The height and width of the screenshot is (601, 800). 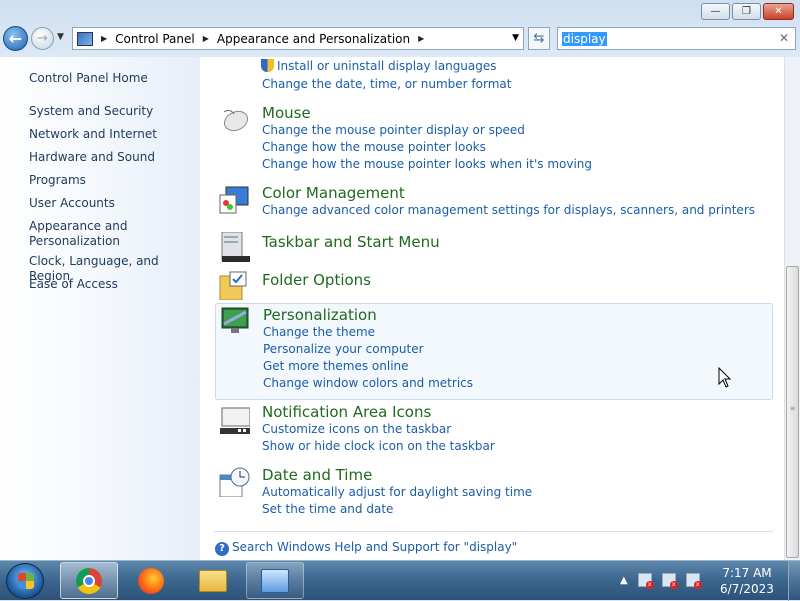 I want to click on taskbar-firefox-button, so click(x=151, y=580).